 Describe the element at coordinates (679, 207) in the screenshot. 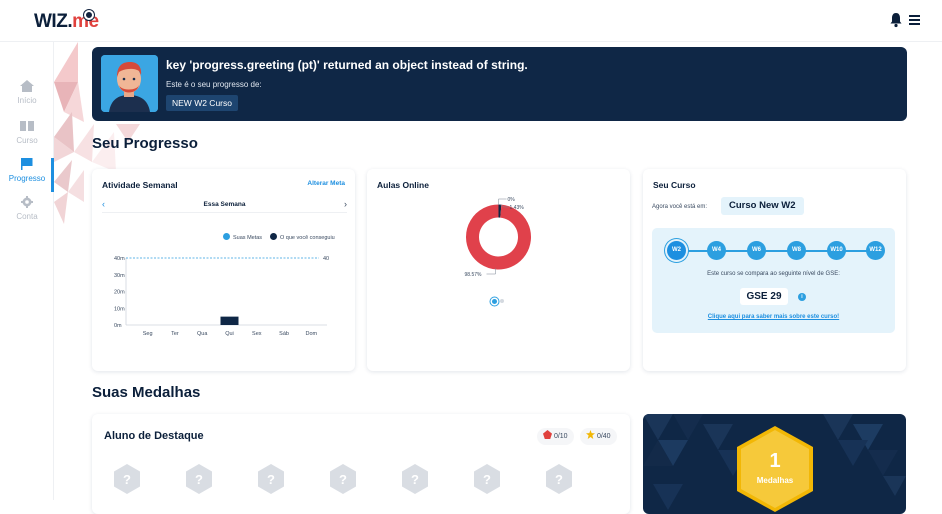

I see `current-course-label: Agora você está em:` at that location.